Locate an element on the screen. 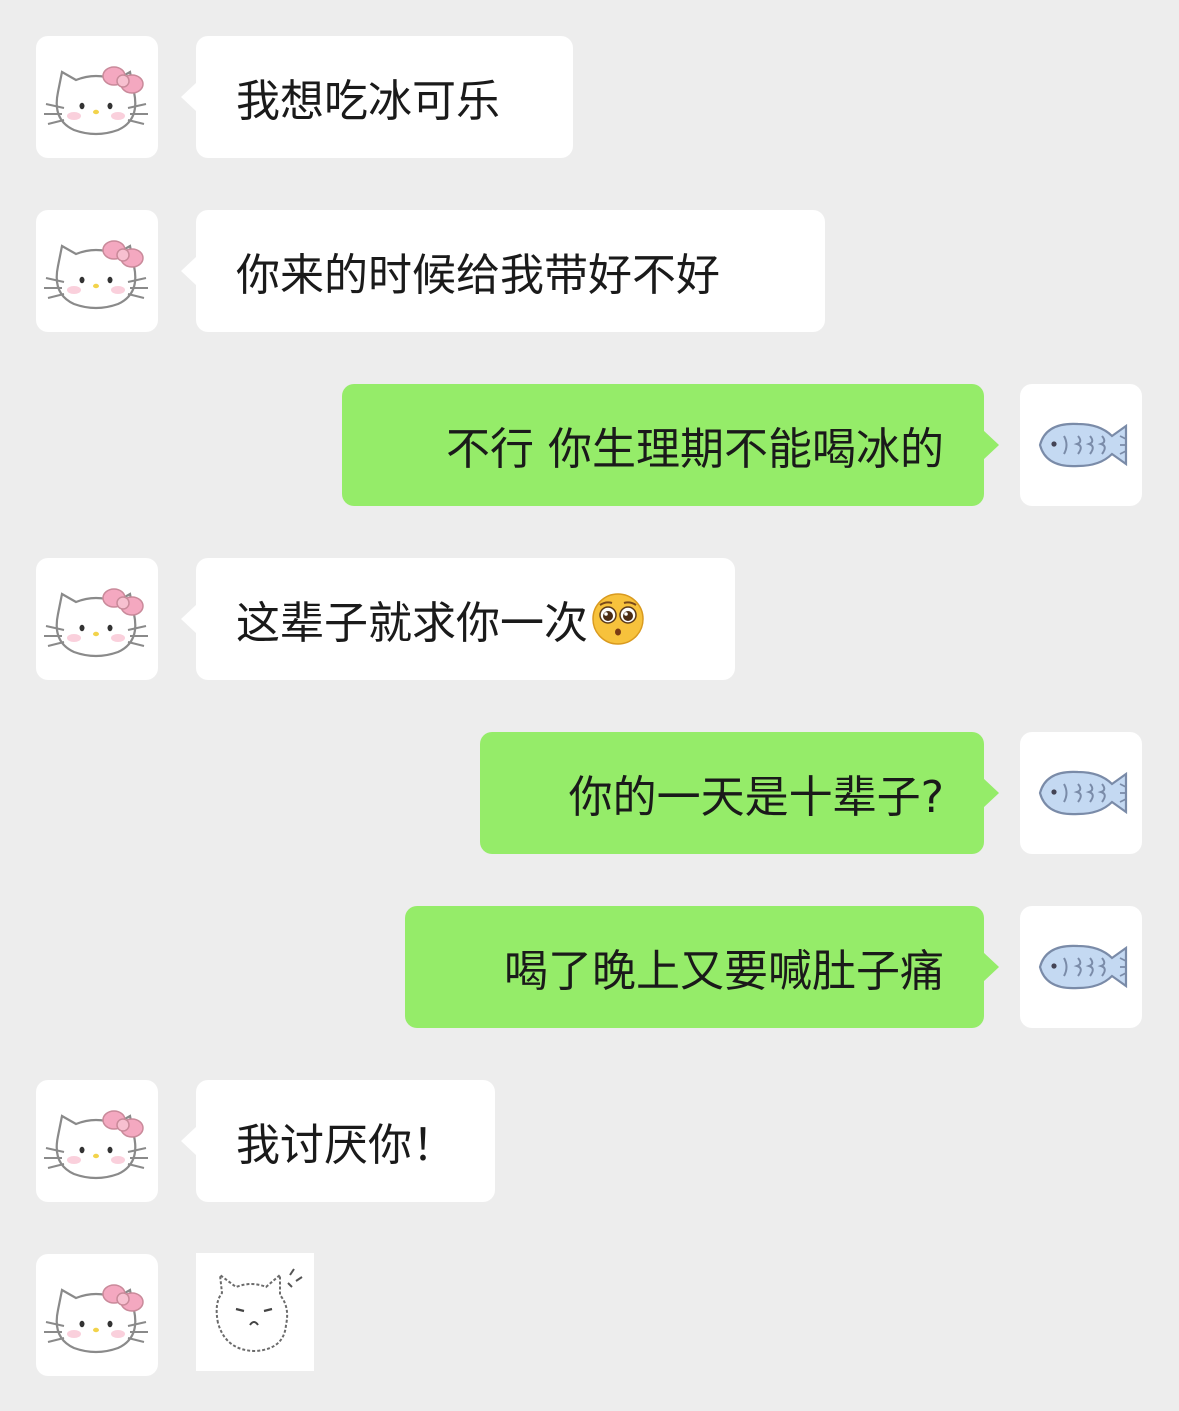 This screenshot has width=1179, height=1411. message-bubble-outgoing: 你的一天是十辈子? is located at coordinates (739, 793).